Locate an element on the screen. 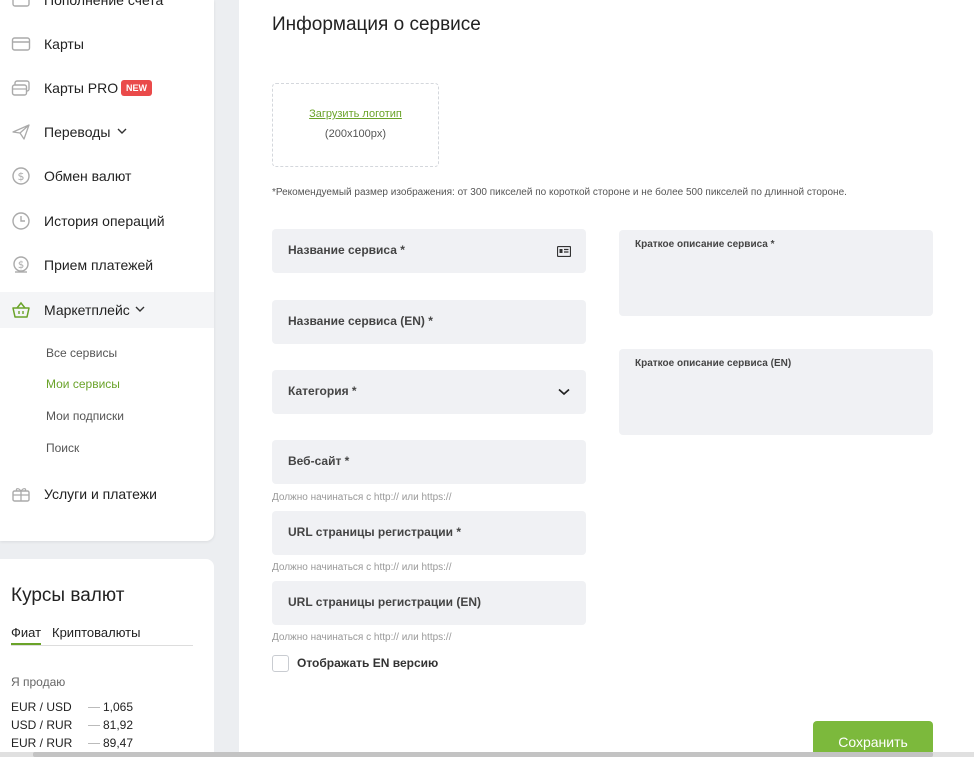  short-description-field: Краткое описание сервиса * is located at coordinates (776, 273).